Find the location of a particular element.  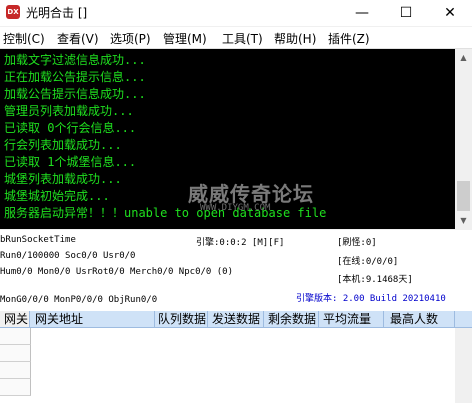

col-max-users: 最高人数 is located at coordinates (419, 319).